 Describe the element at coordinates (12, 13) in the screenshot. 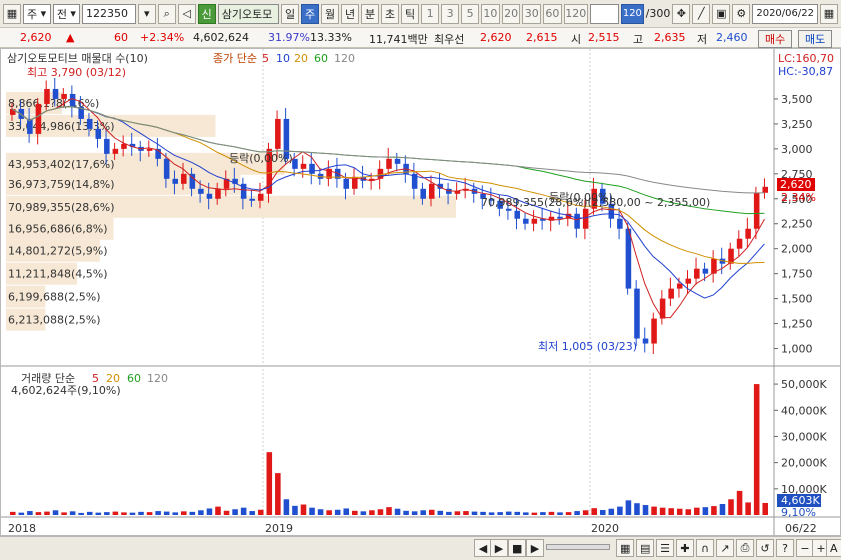

I see `chart-menu-icon: ▦` at that location.